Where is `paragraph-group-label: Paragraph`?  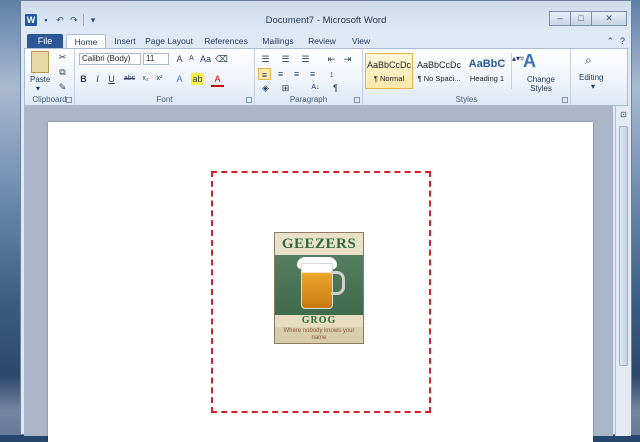
paragraph-group-label: Paragraph is located at coordinates (308, 99).